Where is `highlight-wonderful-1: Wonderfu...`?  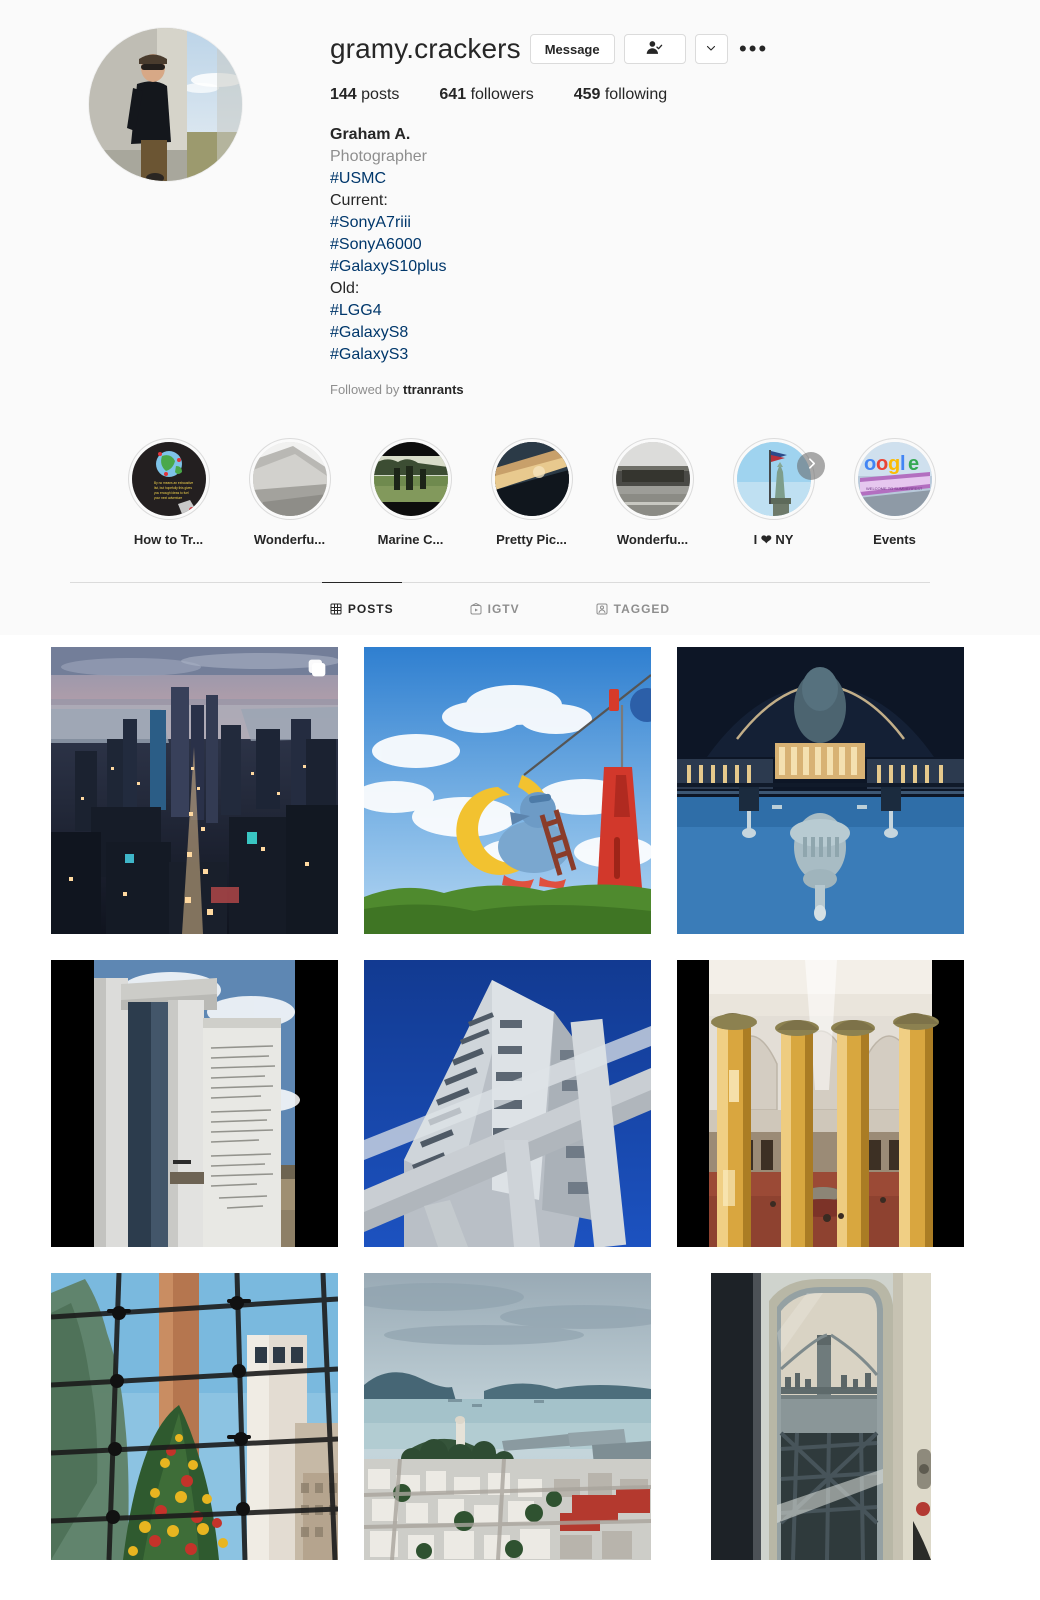
highlight-wonderful-1: Wonderfu... is located at coordinates (289, 493).